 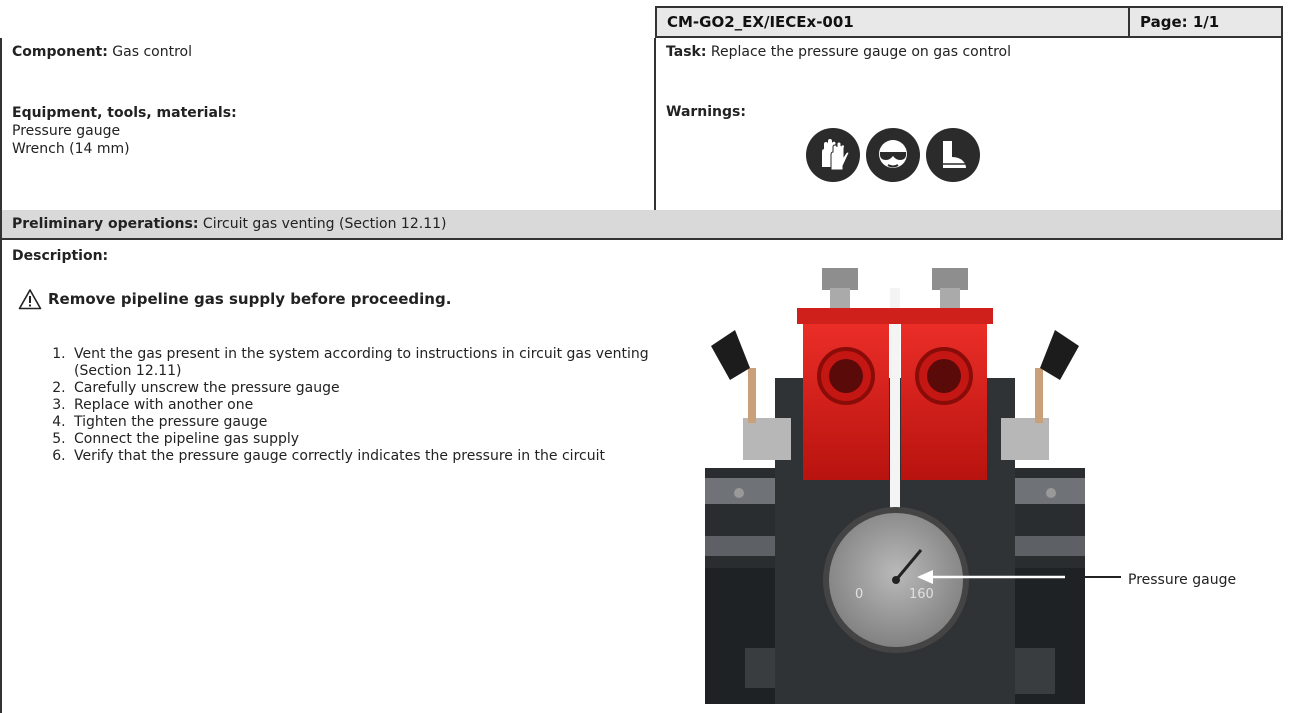 I want to click on header-spacer, so click(x=327, y=20).